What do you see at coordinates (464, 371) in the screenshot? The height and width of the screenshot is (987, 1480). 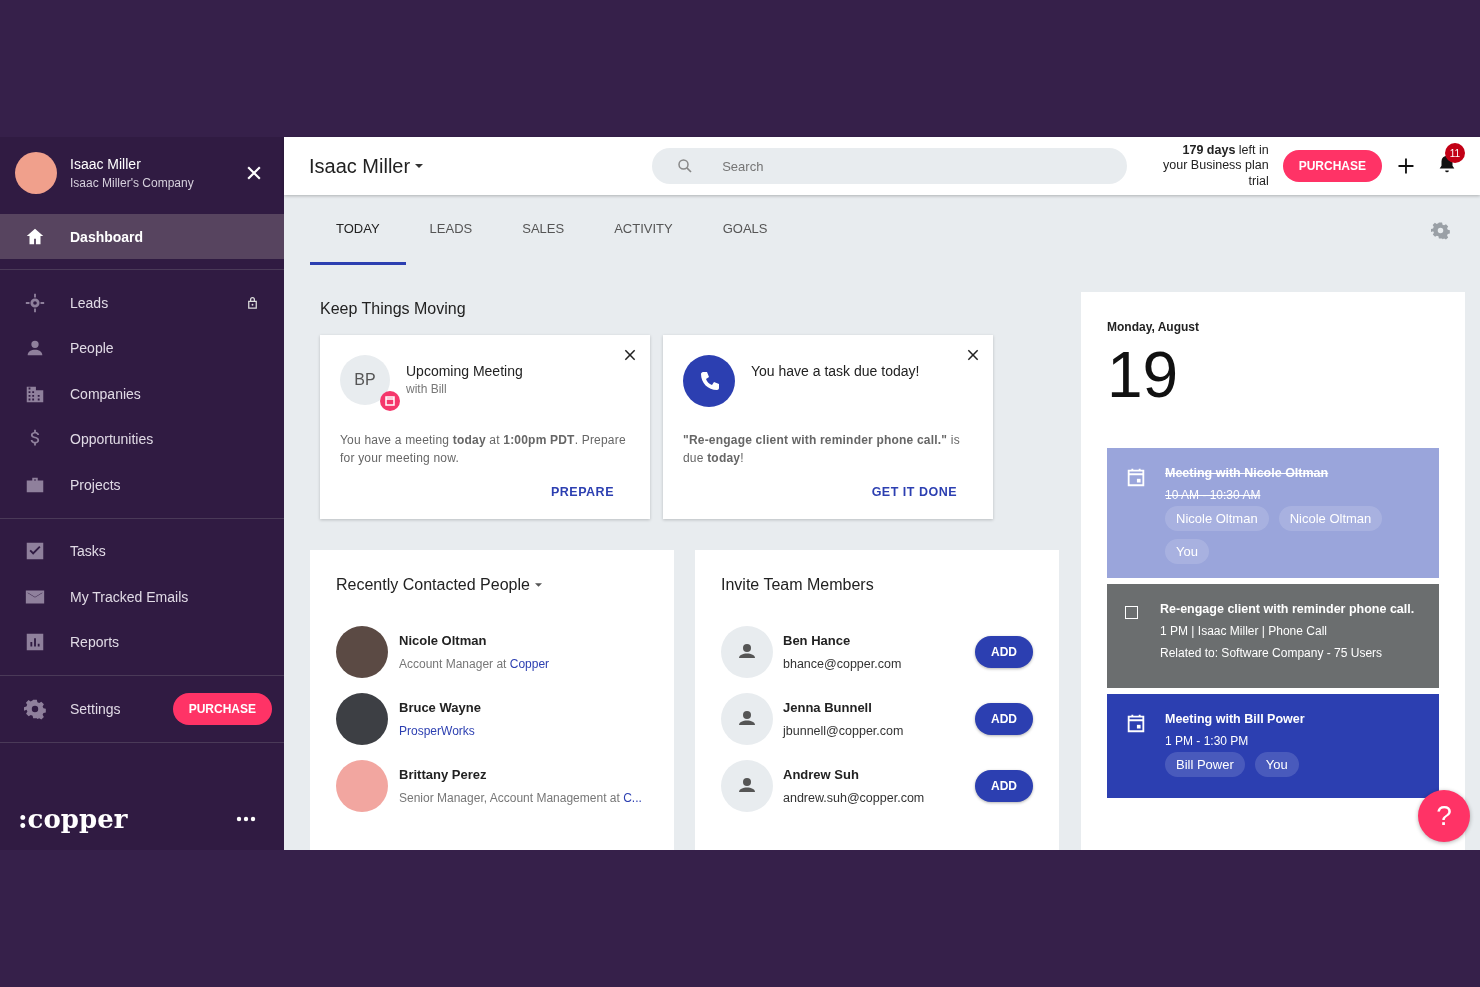 I see `card-title: Upcoming Meeting` at bounding box center [464, 371].